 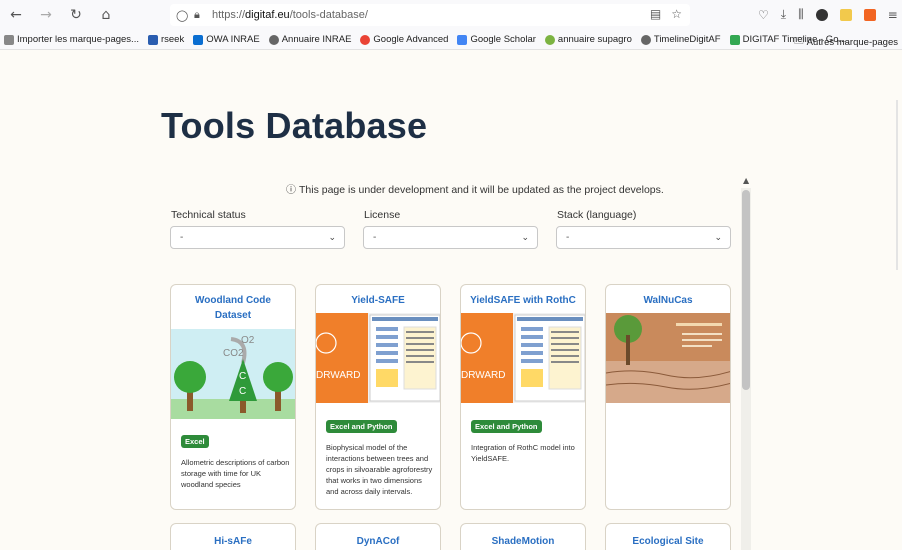 What do you see at coordinates (643, 237) in the screenshot?
I see `stack-select: - ⌄` at bounding box center [643, 237].